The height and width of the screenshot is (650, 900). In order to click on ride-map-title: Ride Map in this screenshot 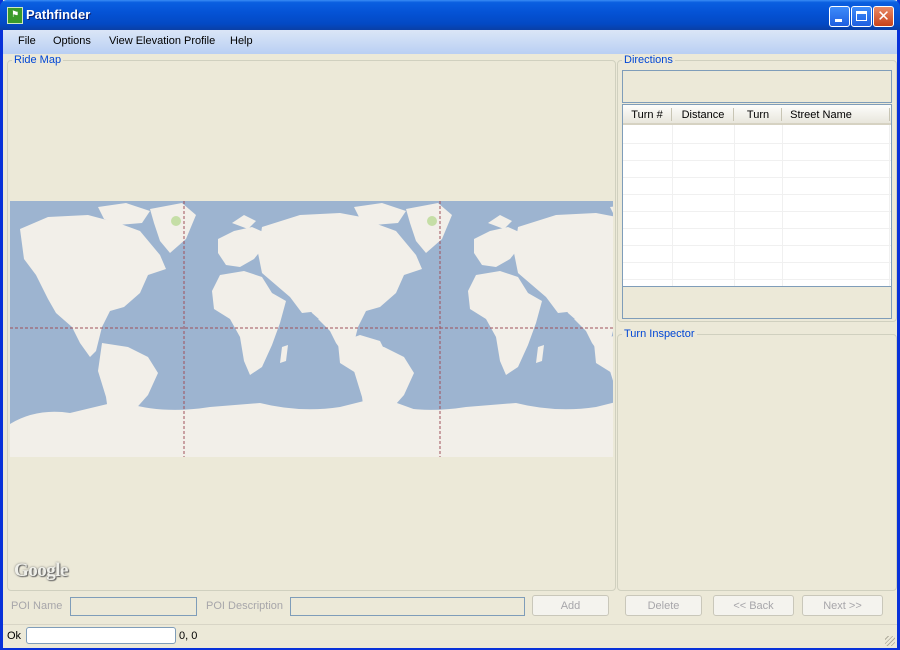, I will do `click(38, 60)`.